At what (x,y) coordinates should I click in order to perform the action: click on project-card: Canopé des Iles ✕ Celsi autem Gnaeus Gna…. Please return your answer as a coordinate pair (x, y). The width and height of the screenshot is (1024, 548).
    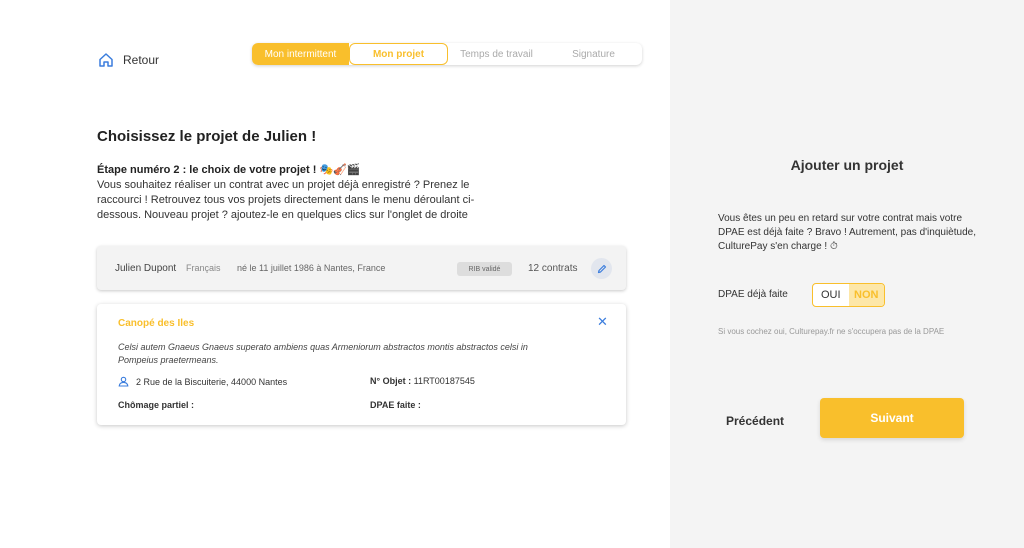
    Looking at the image, I should click on (361, 364).